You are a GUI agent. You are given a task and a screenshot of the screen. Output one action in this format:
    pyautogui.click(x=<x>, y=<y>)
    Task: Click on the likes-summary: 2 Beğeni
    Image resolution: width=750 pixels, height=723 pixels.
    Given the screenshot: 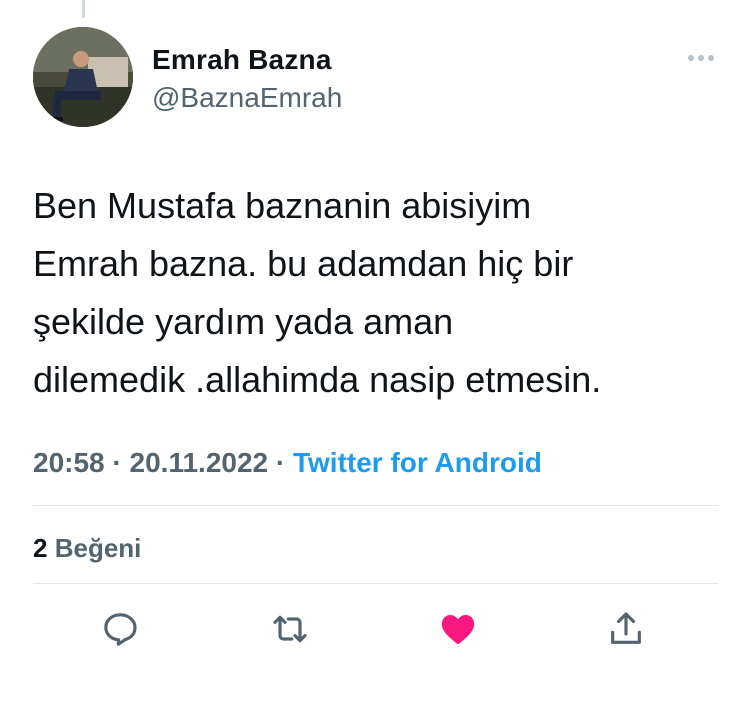 What is the action you would take?
    pyautogui.click(x=87, y=548)
    